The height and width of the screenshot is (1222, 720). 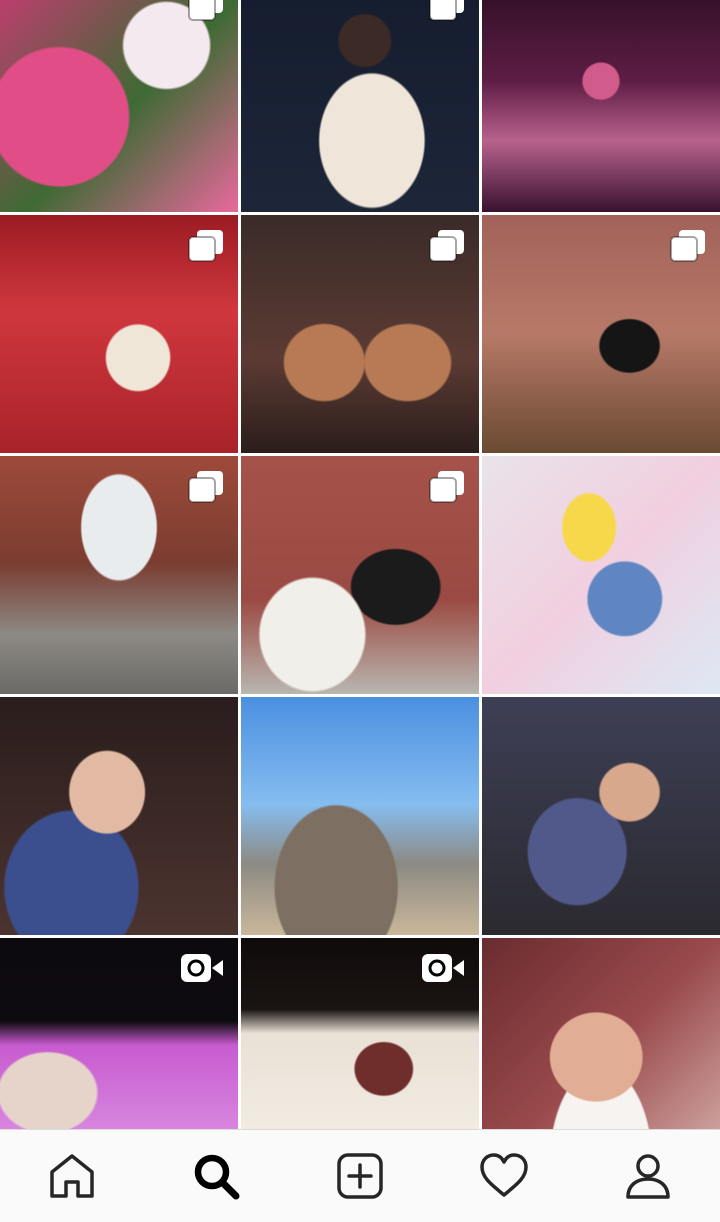 I want to click on plus-square-icon, so click(x=360, y=1176).